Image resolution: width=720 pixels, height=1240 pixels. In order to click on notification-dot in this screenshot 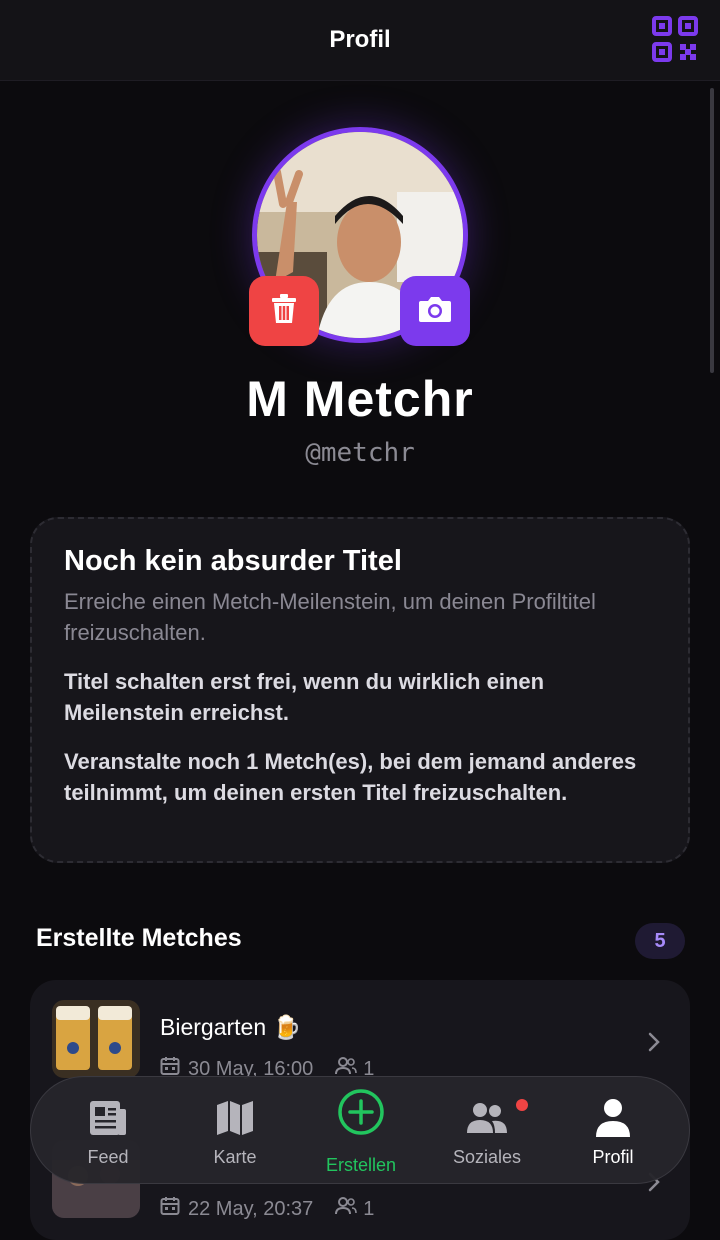, I will do `click(522, 1105)`.